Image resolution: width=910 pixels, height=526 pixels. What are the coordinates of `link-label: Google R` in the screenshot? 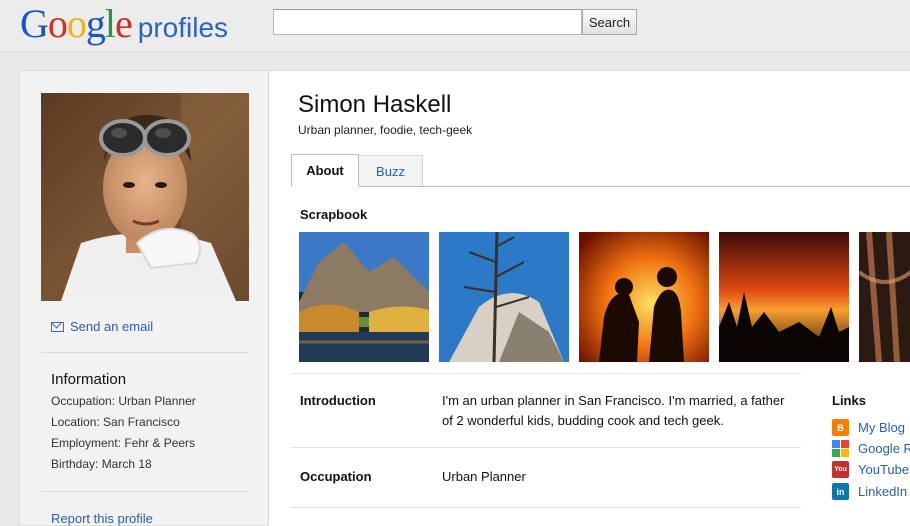 It's located at (884, 448).